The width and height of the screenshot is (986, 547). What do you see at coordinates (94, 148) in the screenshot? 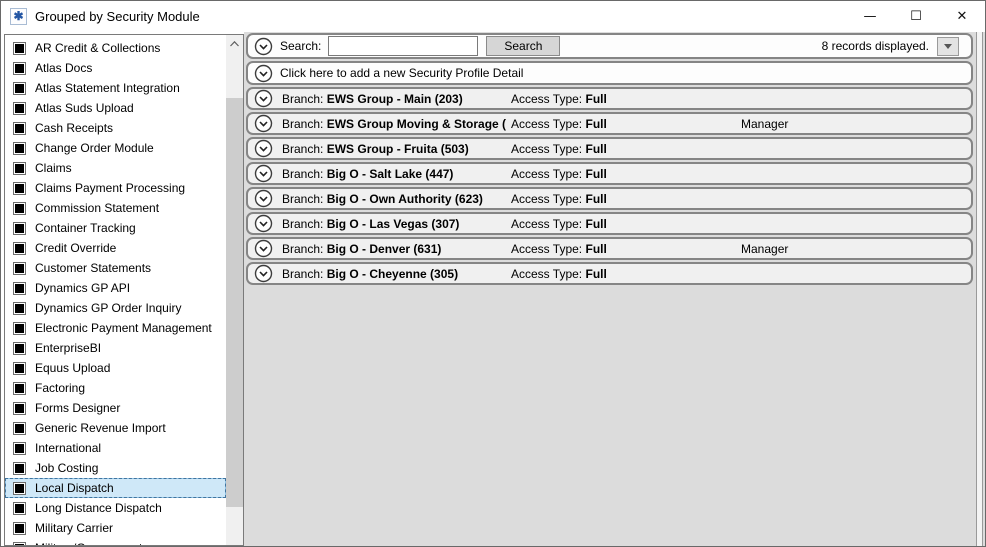
I see `sidebar-item-label: Change Order Module` at bounding box center [94, 148].